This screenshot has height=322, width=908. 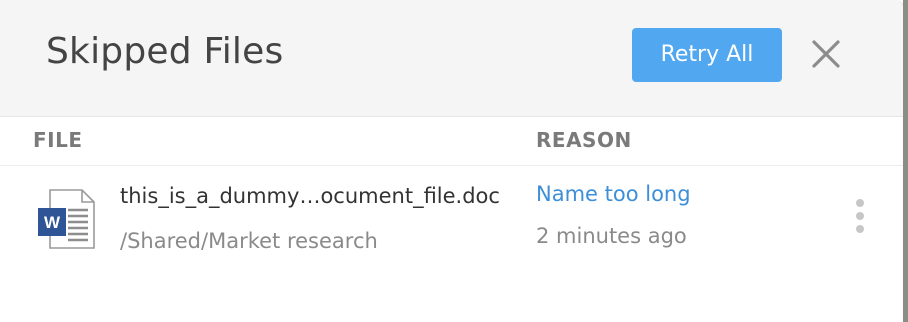 I want to click on window-edge, so click(x=905, y=161).